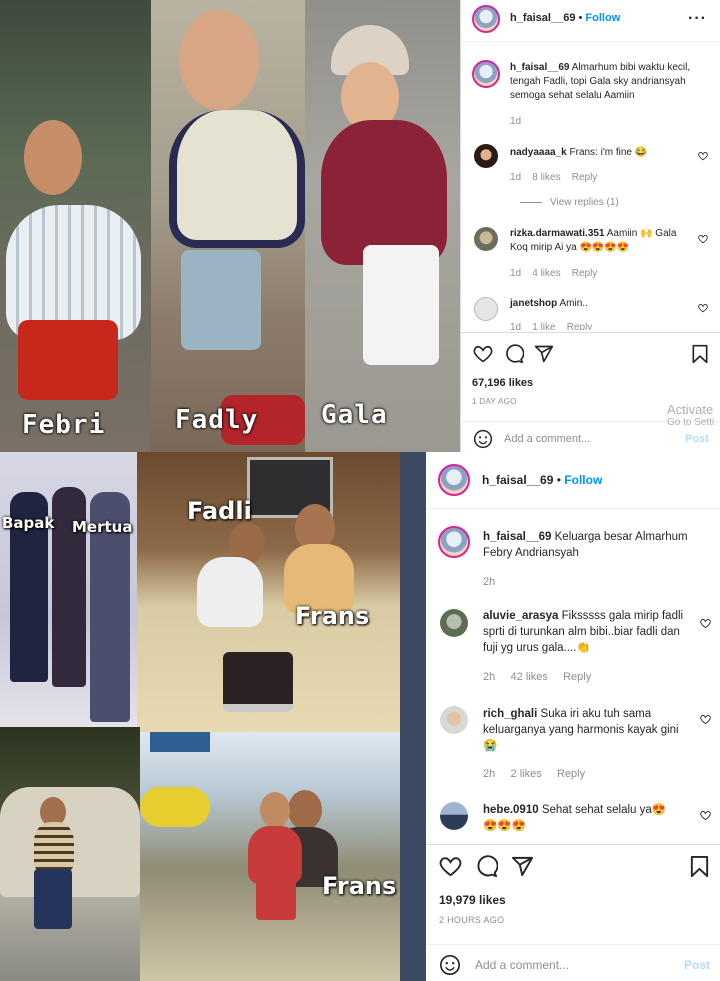 The image size is (720, 981). I want to click on caption-frans: Frans, so click(332, 616).